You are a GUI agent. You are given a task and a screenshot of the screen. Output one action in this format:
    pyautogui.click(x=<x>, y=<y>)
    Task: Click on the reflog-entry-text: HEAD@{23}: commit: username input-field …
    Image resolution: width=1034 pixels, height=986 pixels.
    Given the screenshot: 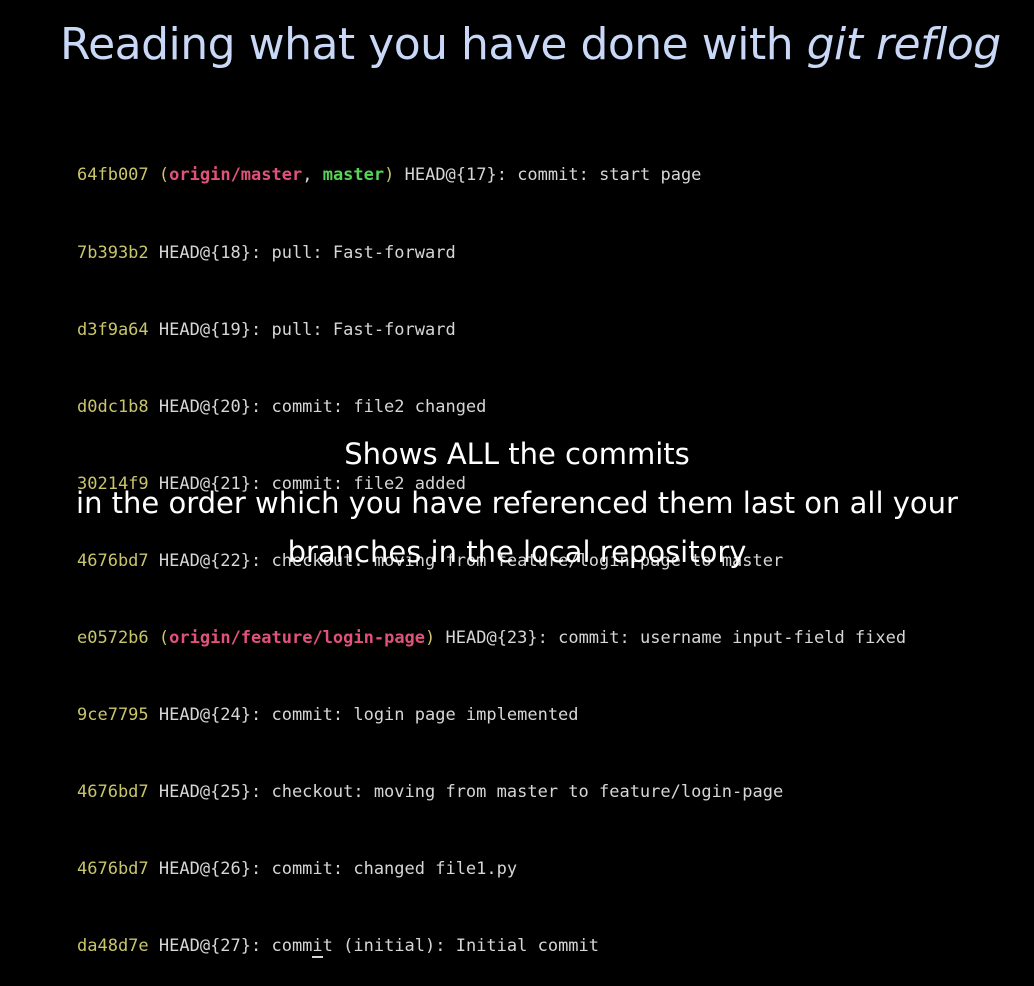 What is the action you would take?
    pyautogui.click(x=671, y=637)
    